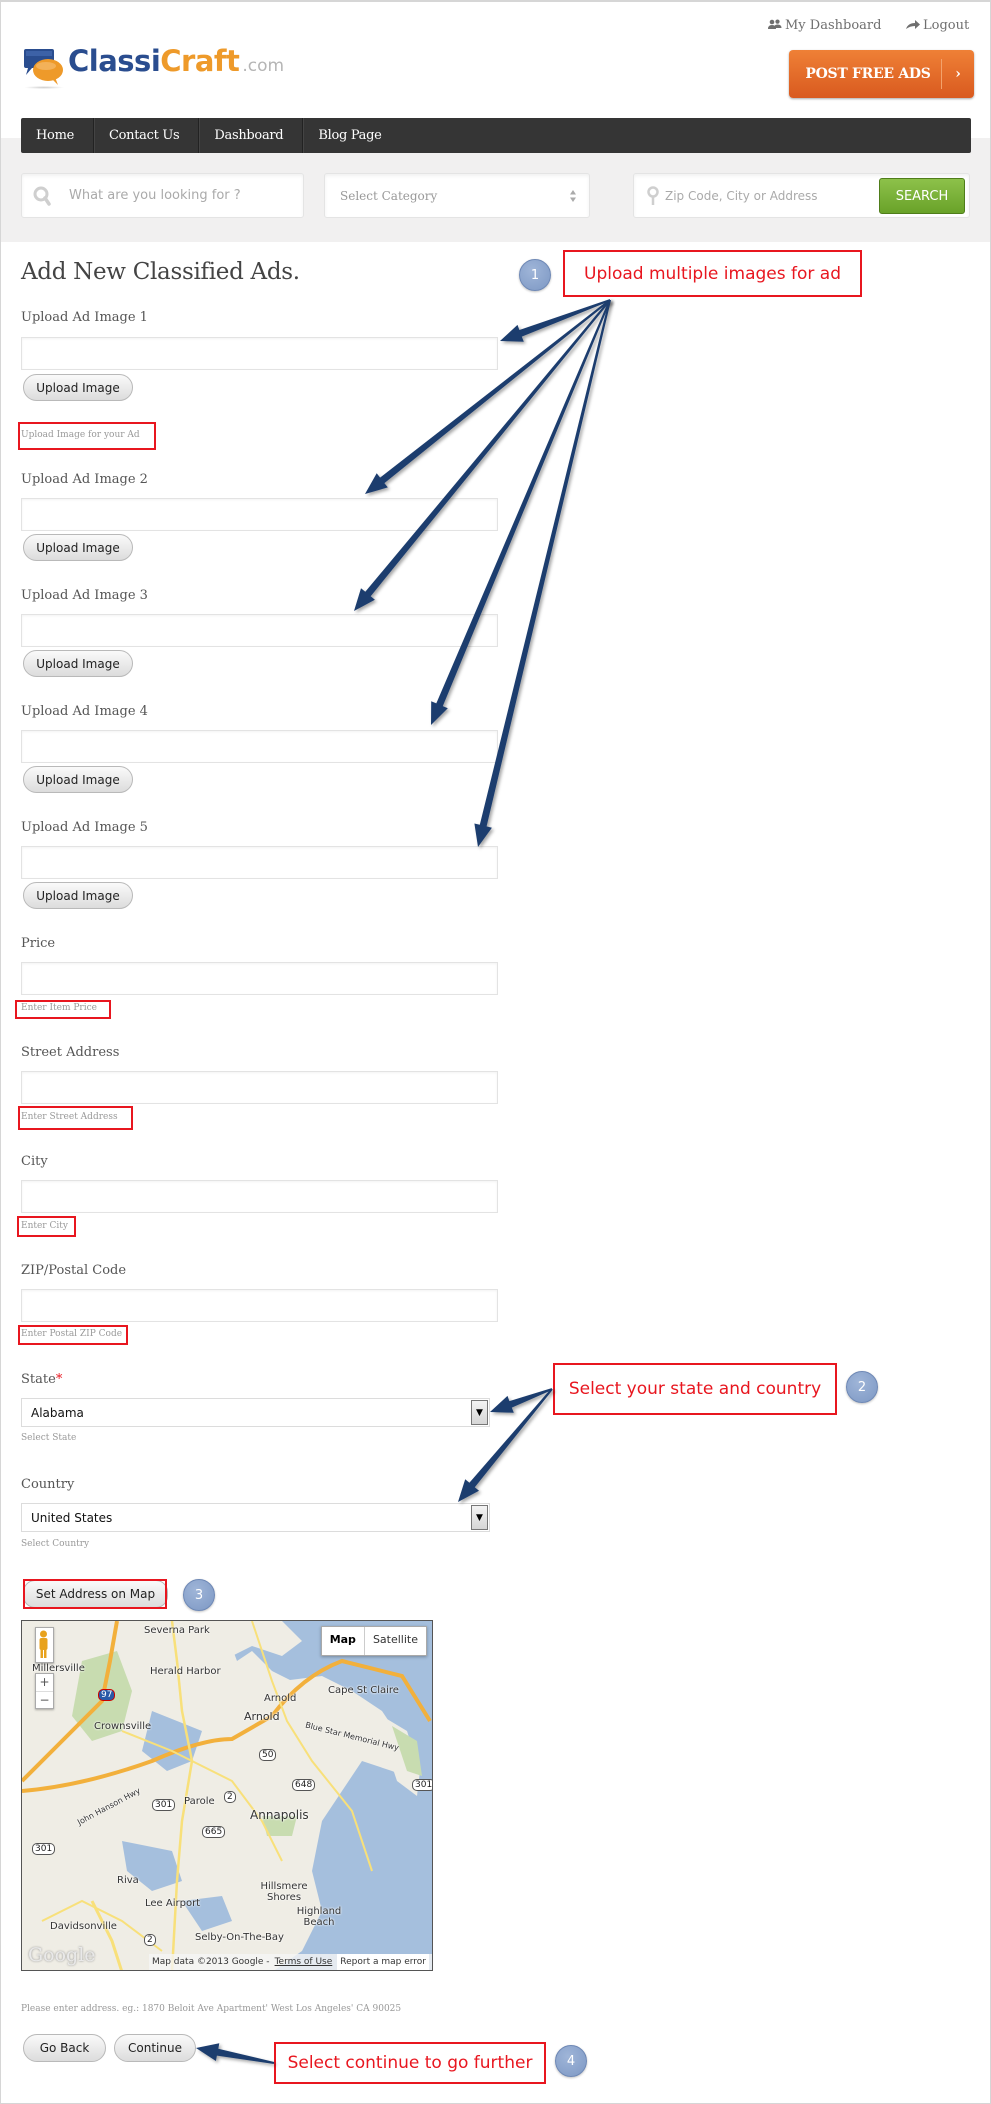 This screenshot has height=2104, width=991. I want to click on logo-text: ClassiCraft .com, so click(176, 61).